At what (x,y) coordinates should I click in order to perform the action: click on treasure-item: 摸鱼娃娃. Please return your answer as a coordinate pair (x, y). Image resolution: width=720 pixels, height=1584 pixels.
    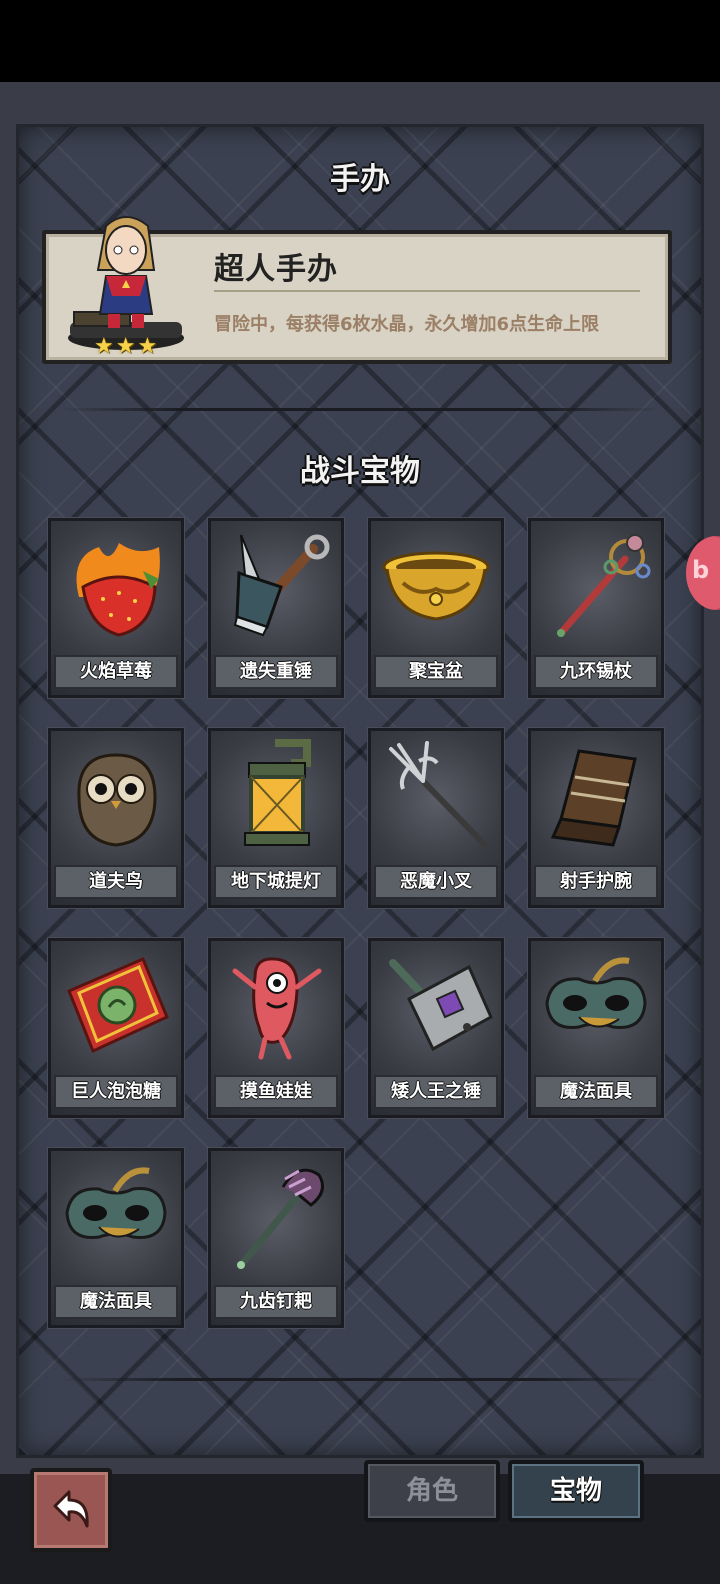
    Looking at the image, I should click on (276, 1028).